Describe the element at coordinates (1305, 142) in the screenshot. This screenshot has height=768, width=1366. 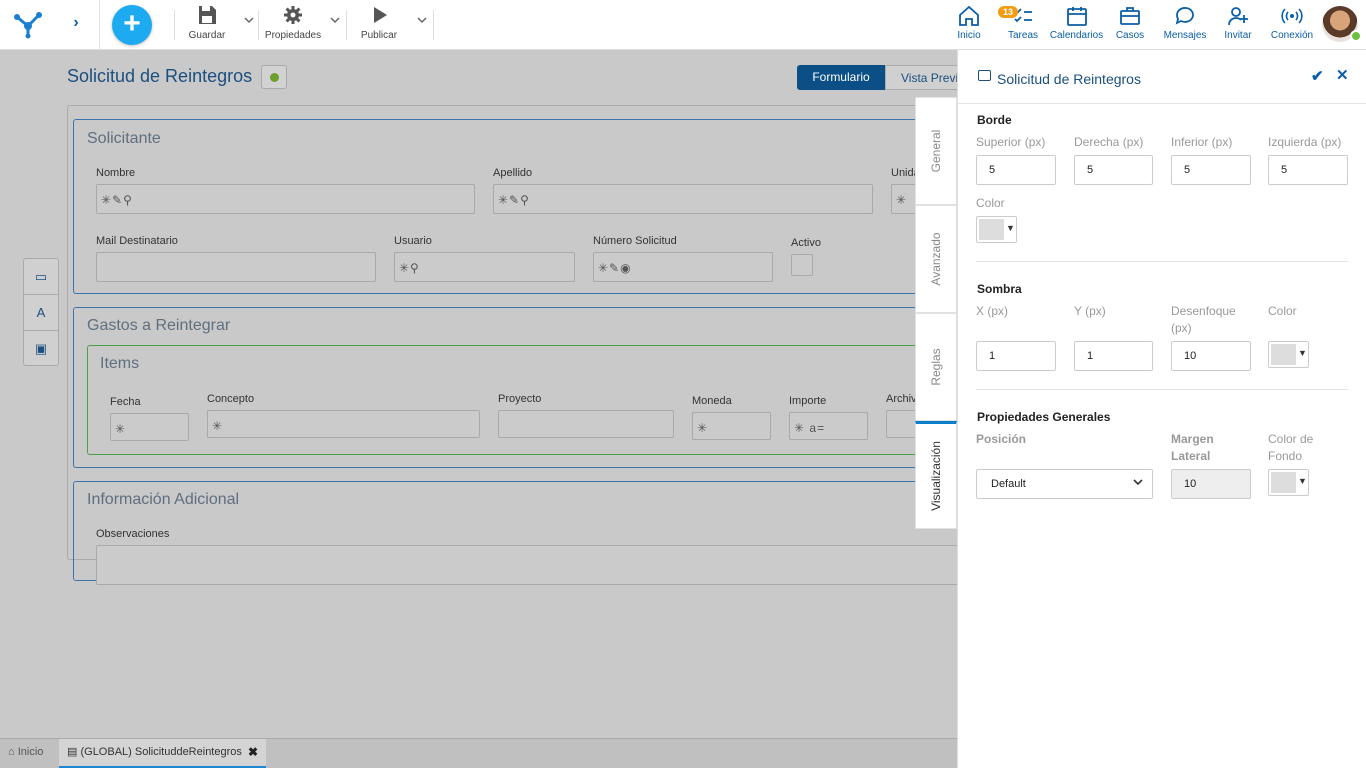
I see `border-left-label: Izquierda (px)` at that location.